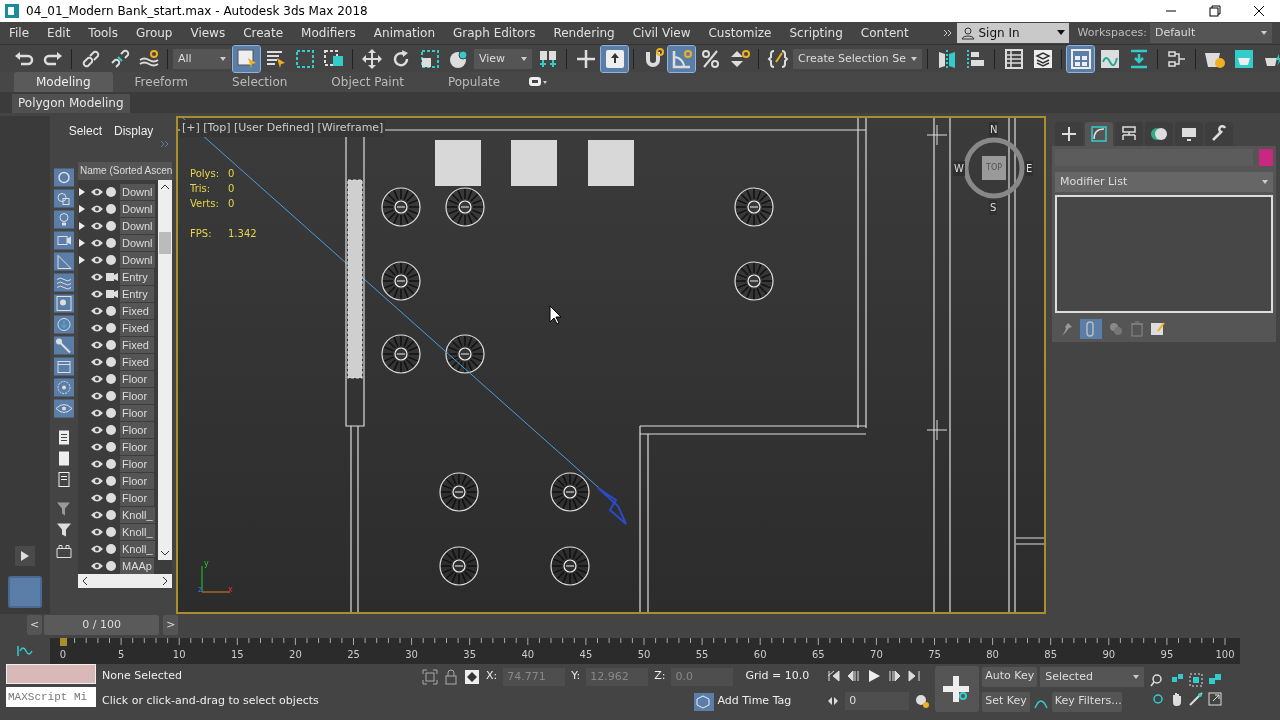  I want to click on download-circle-filter-icon, so click(64, 324).